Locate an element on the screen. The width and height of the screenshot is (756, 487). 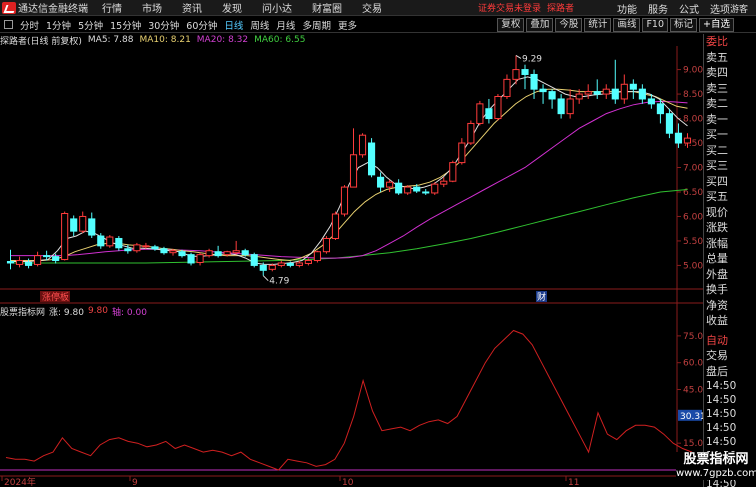
y-tick-label-2: 8.00 is located at coordinates (693, 120).